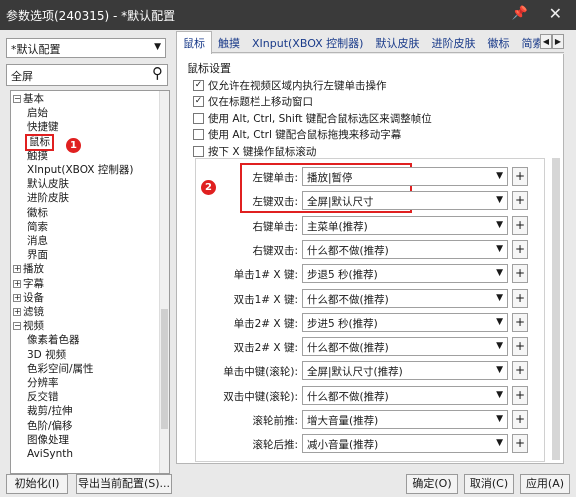 This screenshot has height=497, width=576. I want to click on option-checkbox: 按下 X 键操作鼠标滚动, so click(254, 151).